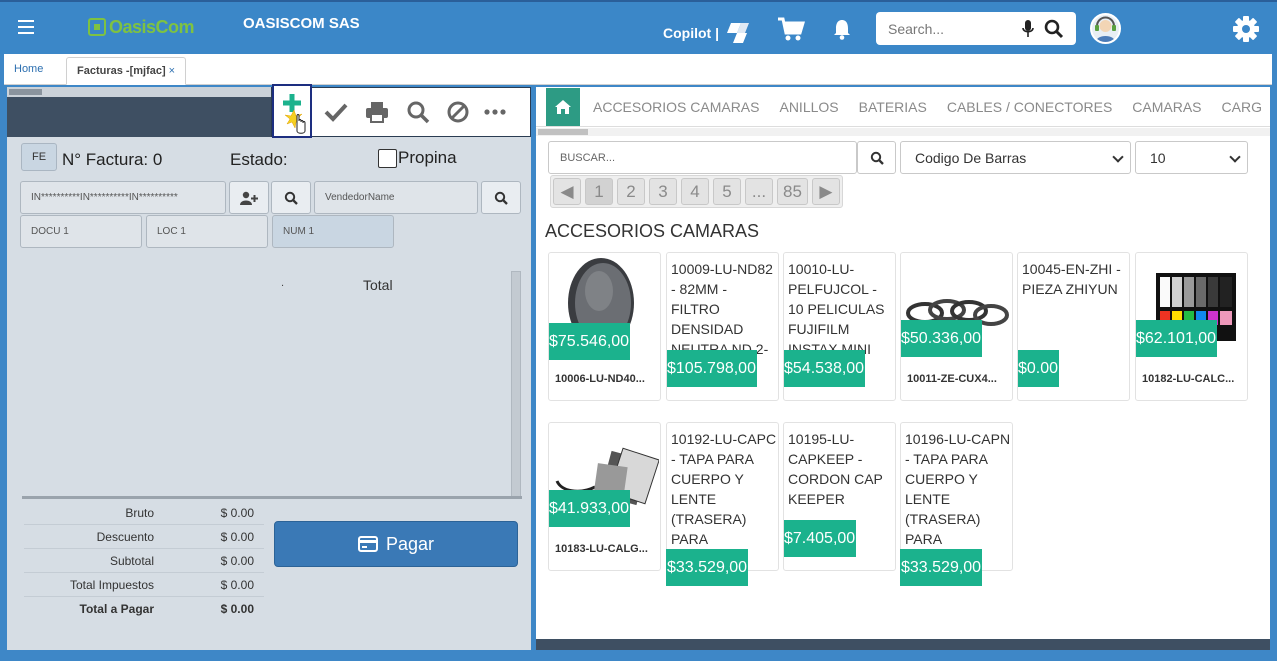  I want to click on filter-select: Codigo De Barras, so click(1015, 157).